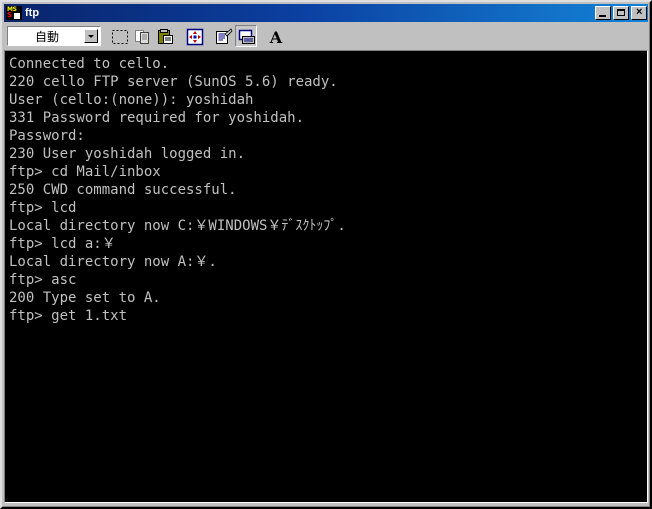 This screenshot has width=652, height=509. I want to click on console-line: ftp> cd Mail/inbox, so click(85, 172).